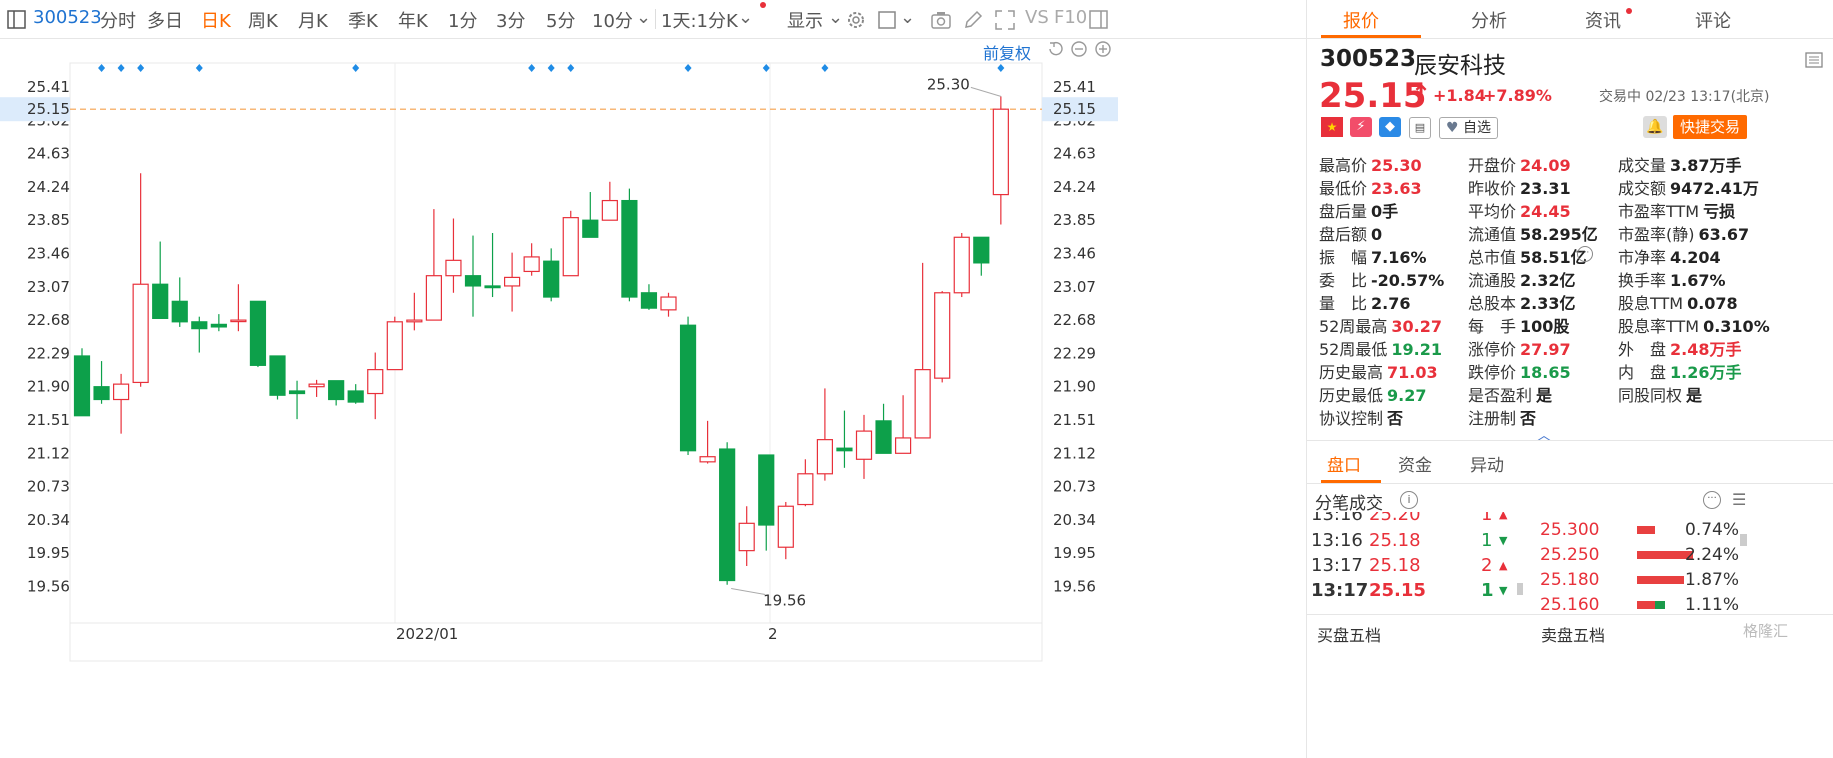  Describe the element at coordinates (973, 20) in the screenshot. I see `pencil-icon` at that location.